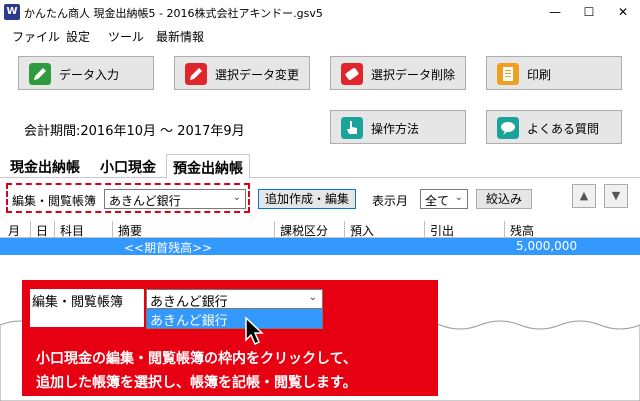 The height and width of the screenshot is (401, 640). I want to click on col-month: 月, so click(14, 230).